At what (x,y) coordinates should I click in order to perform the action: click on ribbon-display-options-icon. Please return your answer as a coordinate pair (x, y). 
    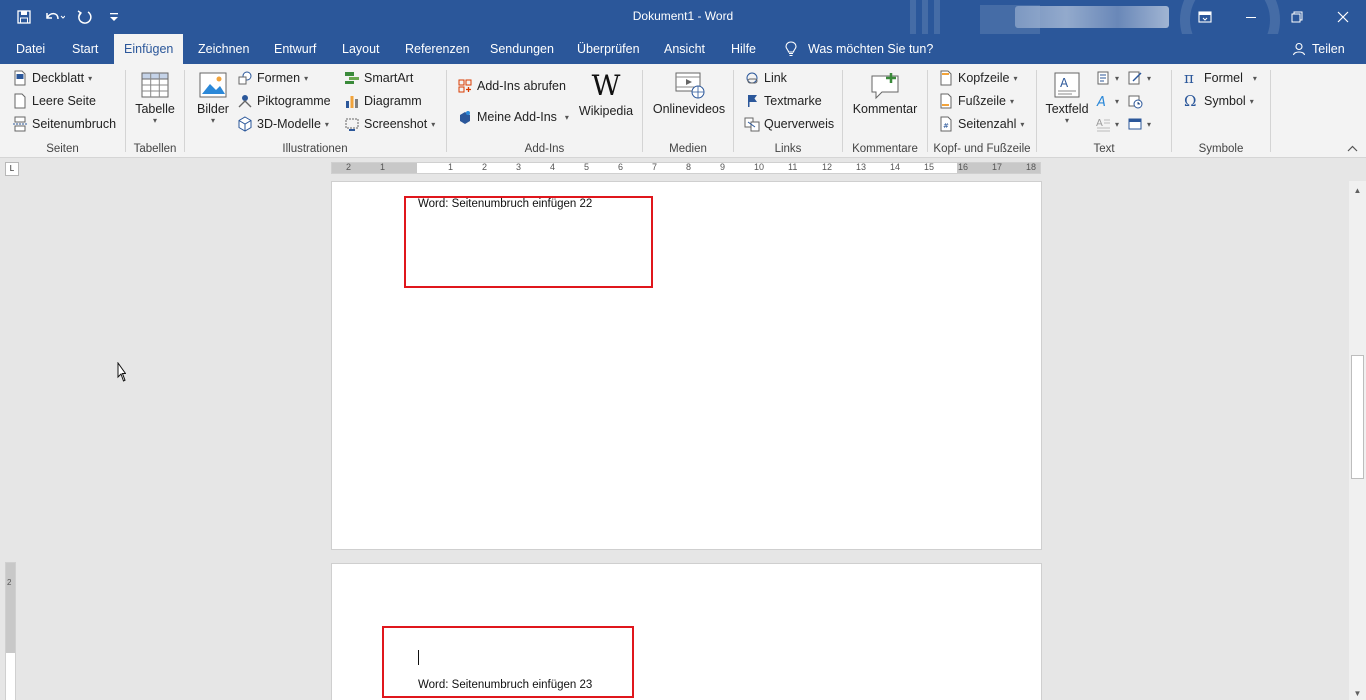
    Looking at the image, I should click on (1205, 17).